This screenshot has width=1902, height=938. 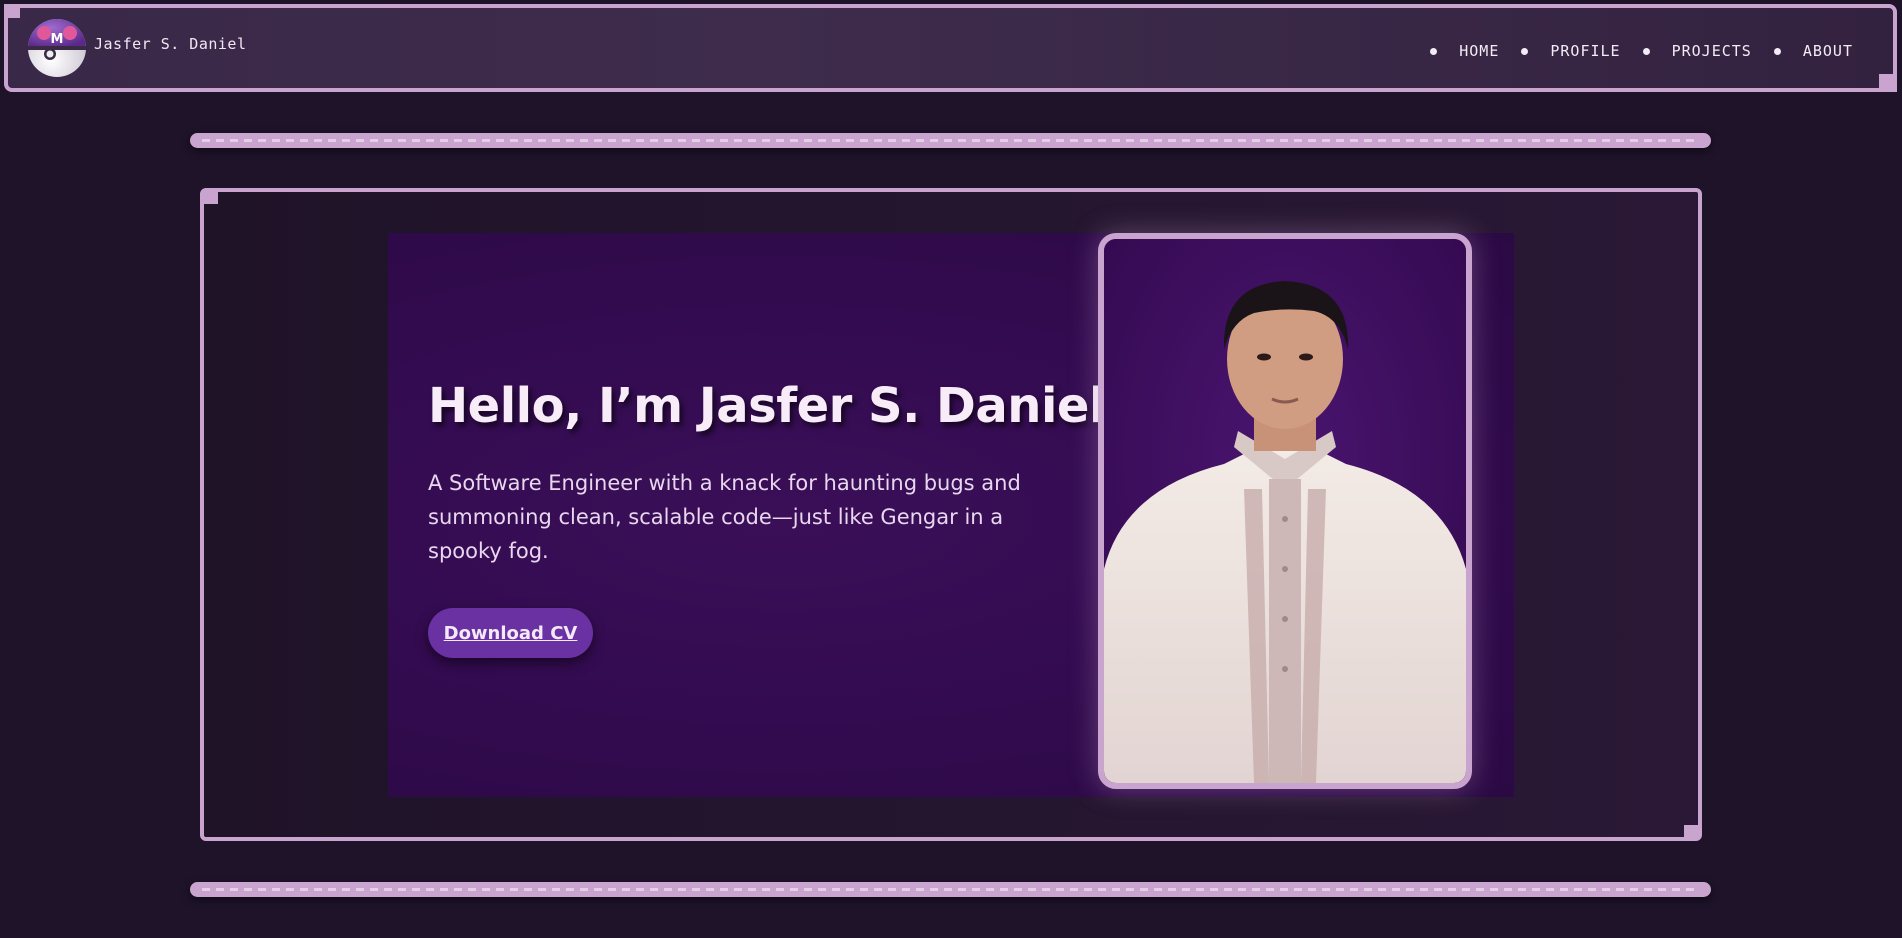 I want to click on nav-item-home: HOME, so click(x=1464, y=51).